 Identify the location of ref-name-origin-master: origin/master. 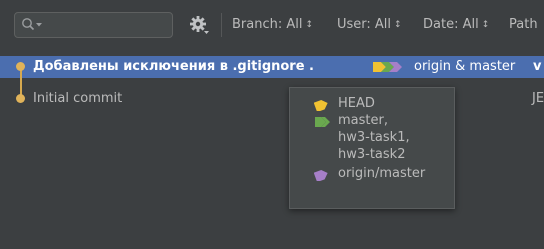
(382, 173).